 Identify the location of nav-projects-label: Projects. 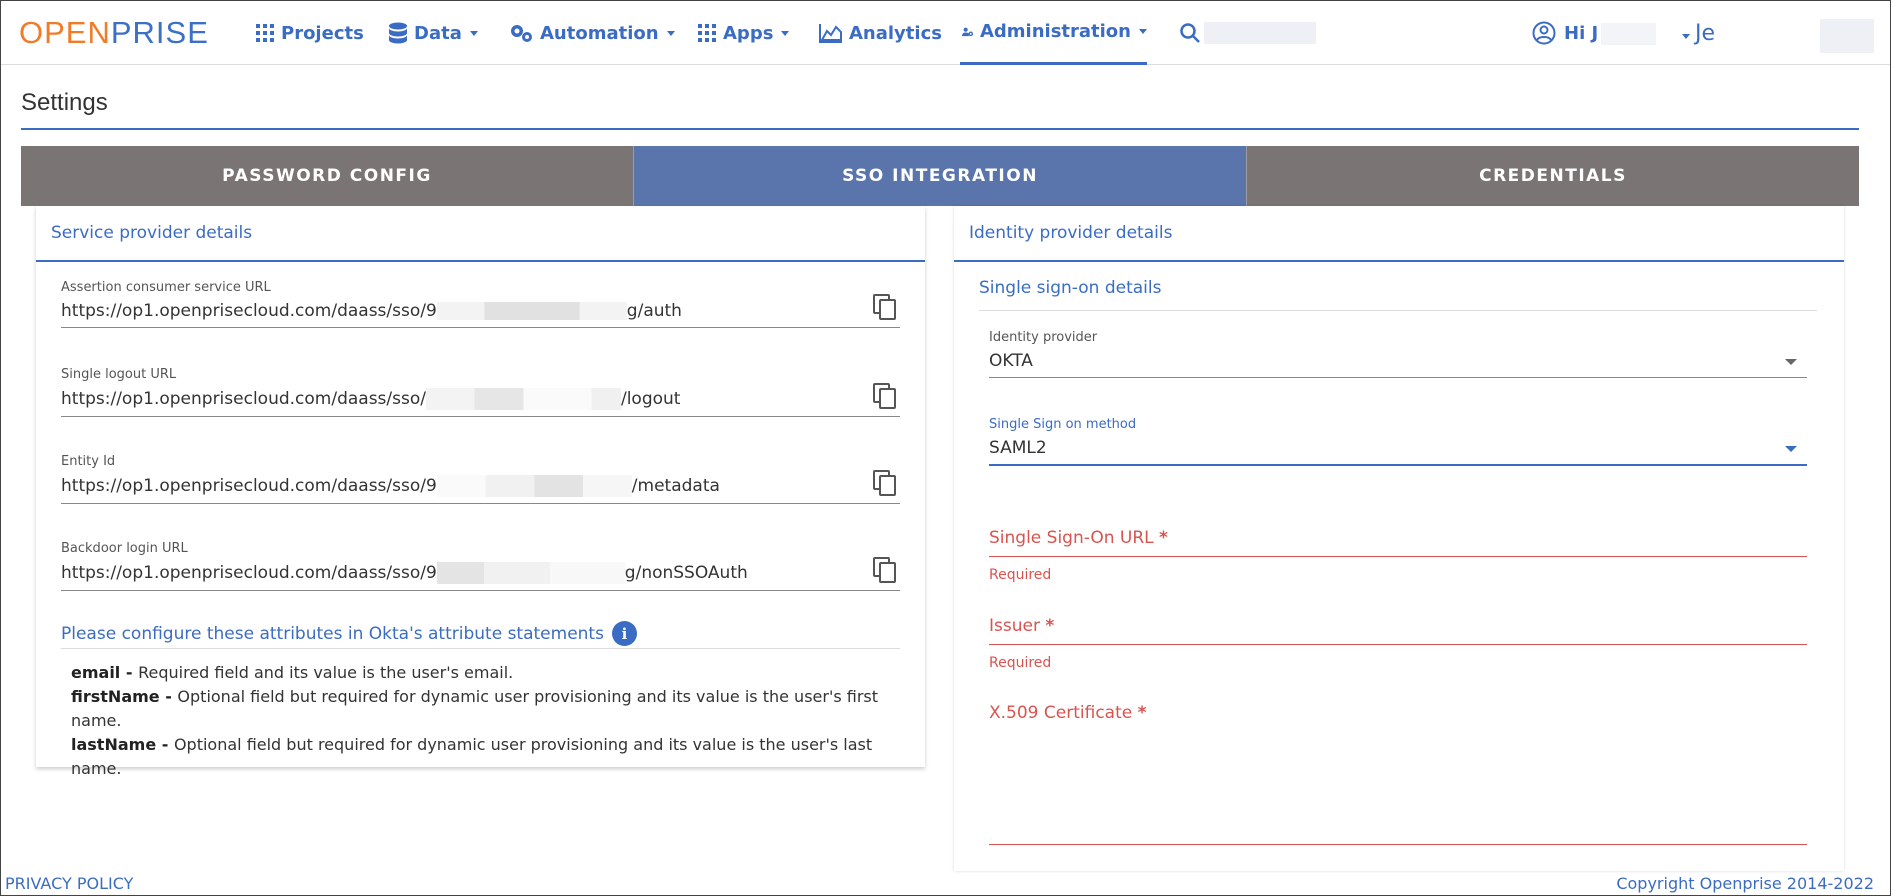
(322, 33).